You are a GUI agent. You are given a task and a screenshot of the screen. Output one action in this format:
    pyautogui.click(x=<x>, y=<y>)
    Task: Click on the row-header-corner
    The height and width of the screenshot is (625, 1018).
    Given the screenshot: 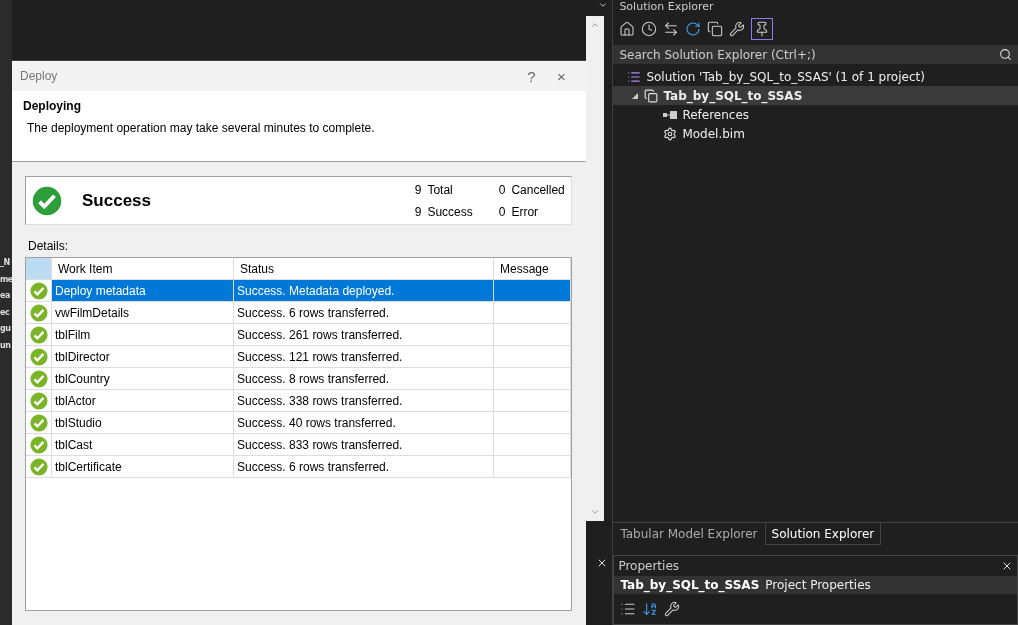 What is the action you would take?
    pyautogui.click(x=39, y=269)
    